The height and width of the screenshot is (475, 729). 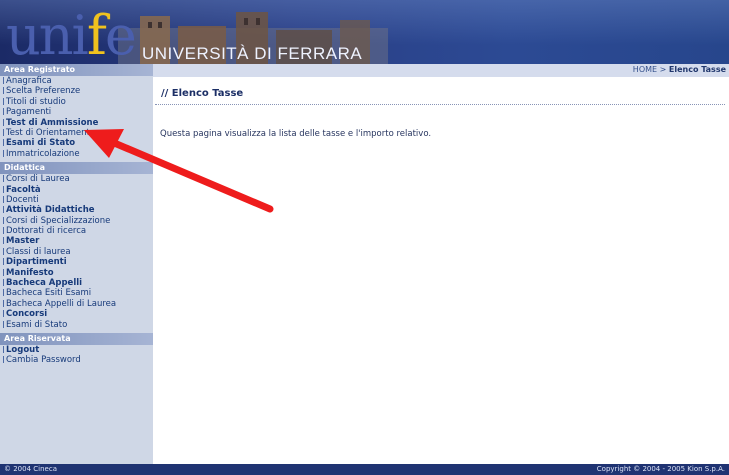 I want to click on sidebar-item-test-di-ammissione: Test di Ammissione, so click(x=76, y=123).